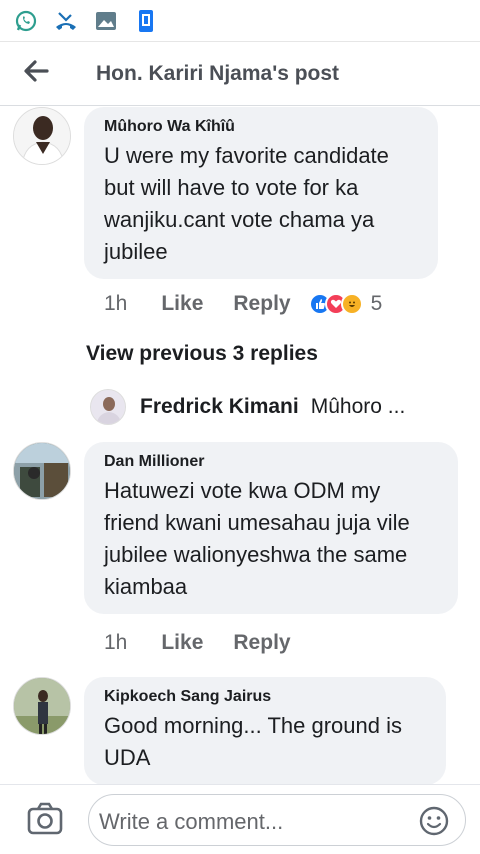 This screenshot has height=854, width=480. I want to click on haha-reaction-icon, so click(351, 304).